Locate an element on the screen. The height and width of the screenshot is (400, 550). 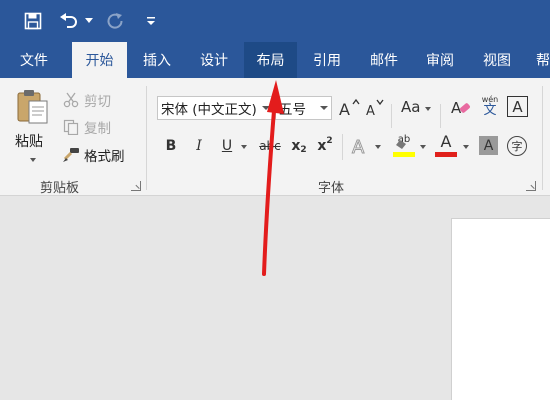
character-border-button: A is located at coordinates (517, 106).